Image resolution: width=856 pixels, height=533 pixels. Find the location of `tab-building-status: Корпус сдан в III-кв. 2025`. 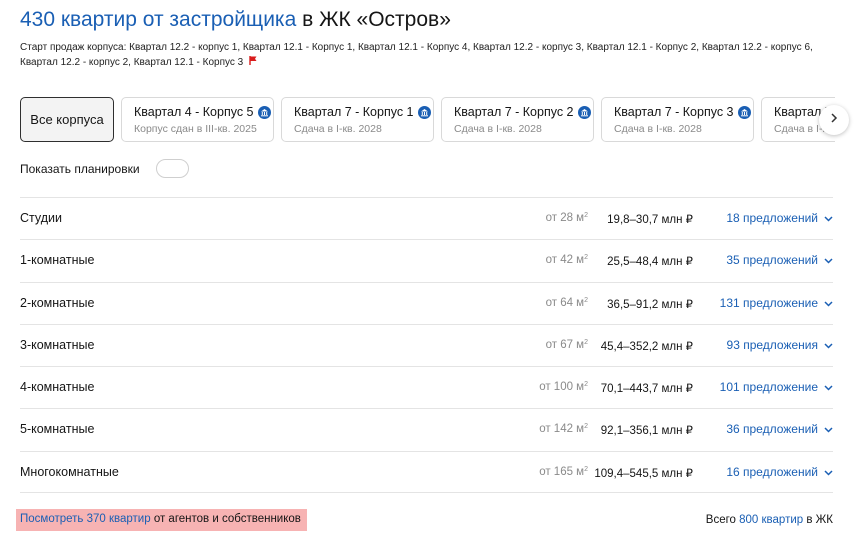

tab-building-status: Корпус сдан в III-кв. 2025 is located at coordinates (195, 129).